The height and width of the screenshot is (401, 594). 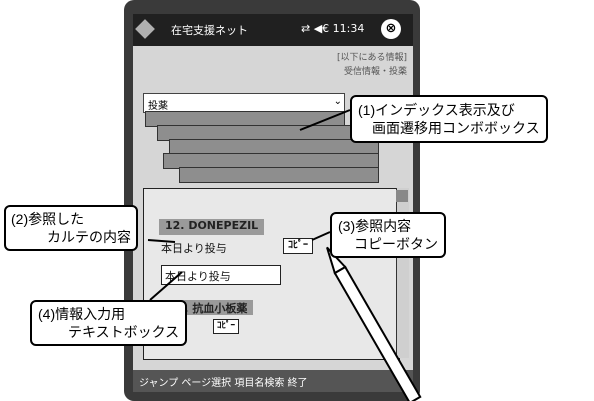 I want to click on callout-4-line-1: (4)情報入力用, so click(x=82, y=314).